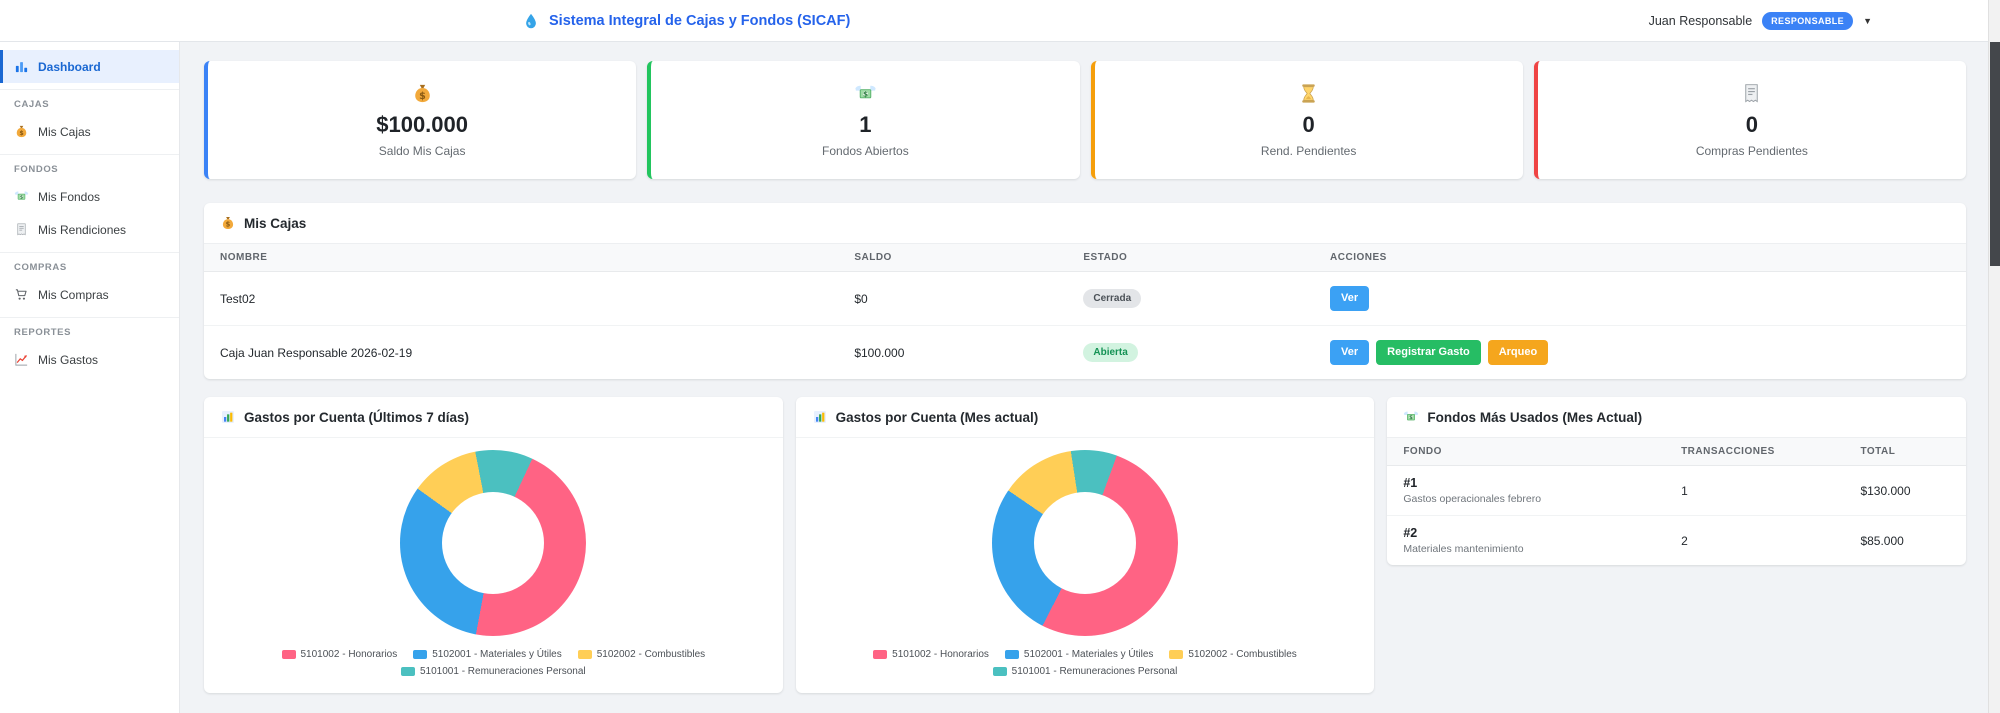 Image resolution: width=2000 pixels, height=713 pixels. What do you see at coordinates (1676, 417) in the screenshot?
I see `fondos-card-header: $ Fondos Más Usados (Mes Actual)` at bounding box center [1676, 417].